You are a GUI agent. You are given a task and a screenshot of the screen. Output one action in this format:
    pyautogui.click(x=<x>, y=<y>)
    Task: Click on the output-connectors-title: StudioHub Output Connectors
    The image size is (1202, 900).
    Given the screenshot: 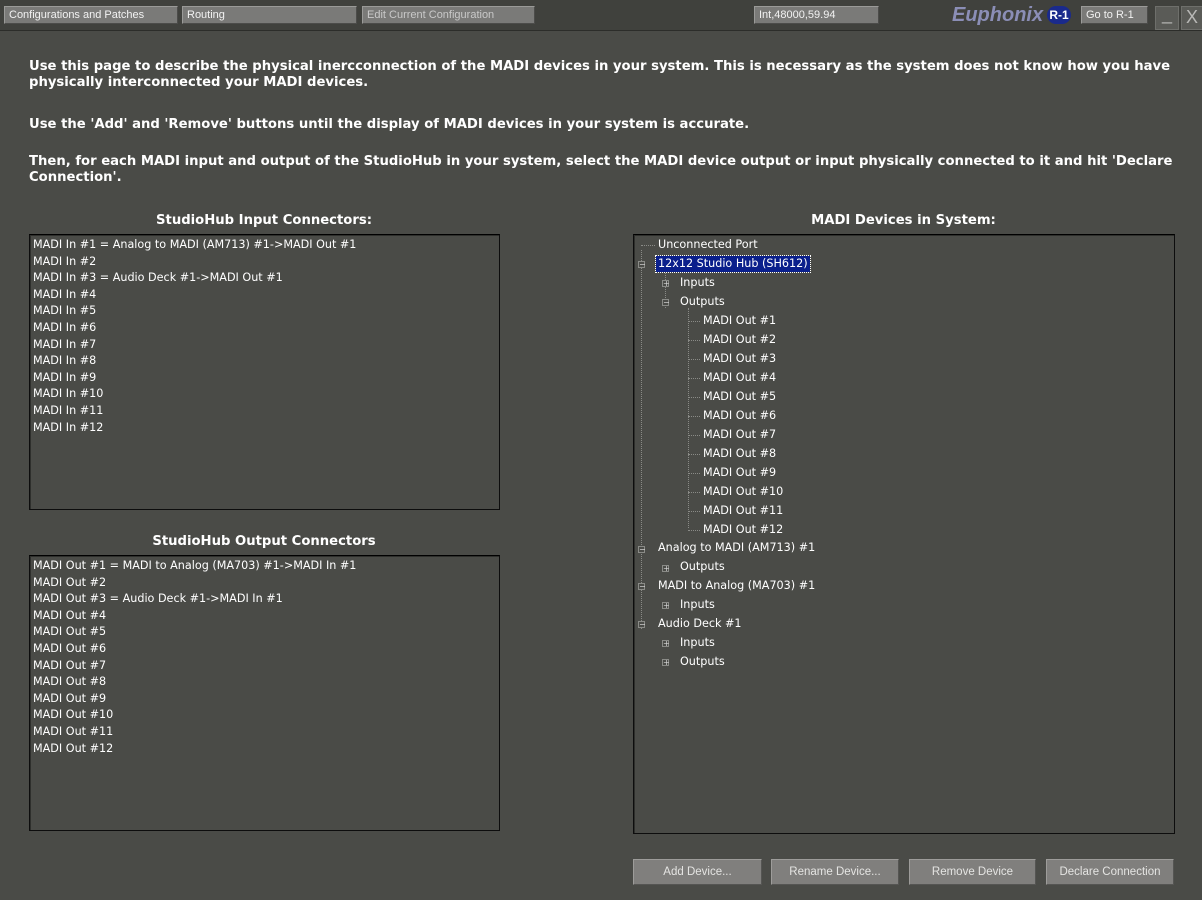 What is the action you would take?
    pyautogui.click(x=264, y=541)
    